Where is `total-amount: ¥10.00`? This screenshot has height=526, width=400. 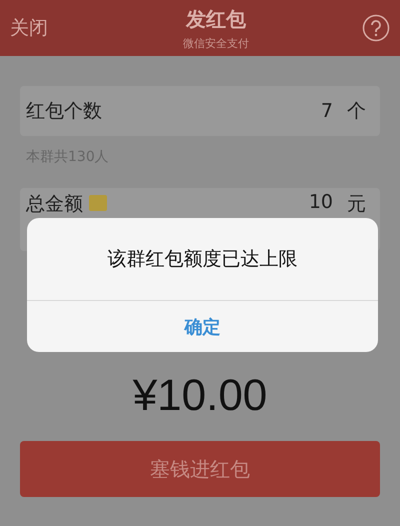
total-amount: ¥10.00 is located at coordinates (200, 396).